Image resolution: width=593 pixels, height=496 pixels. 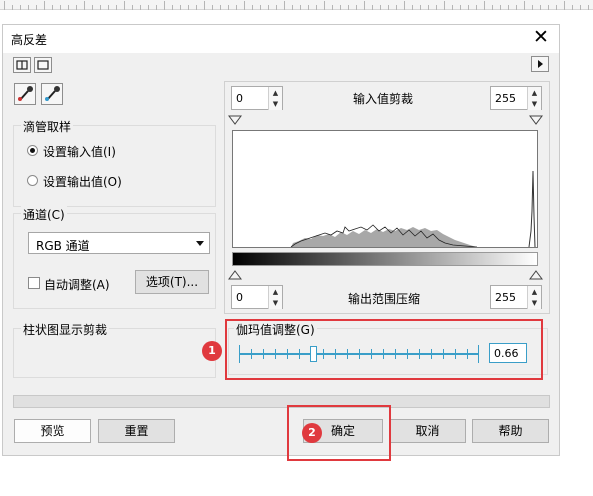 What do you see at coordinates (102, 151) in the screenshot?
I see `radio-set-input: 设置输入值(I)` at bounding box center [102, 151].